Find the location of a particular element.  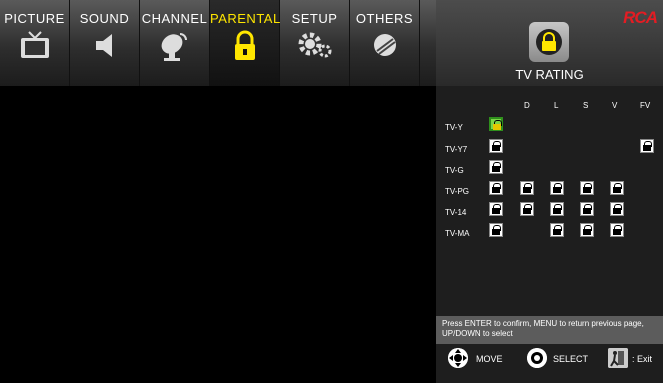

lock-toggle-tvy-selected is located at coordinates (496, 124).